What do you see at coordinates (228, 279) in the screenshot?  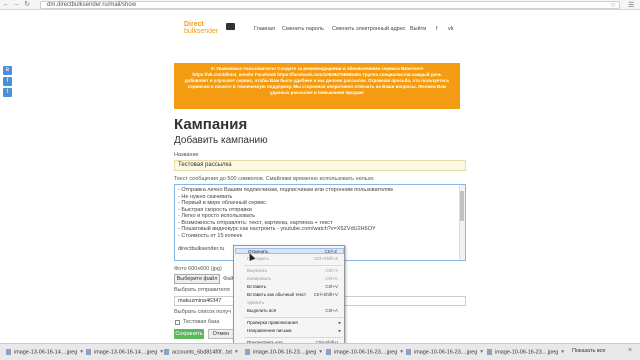 I see `file-status: Фай` at bounding box center [228, 279].